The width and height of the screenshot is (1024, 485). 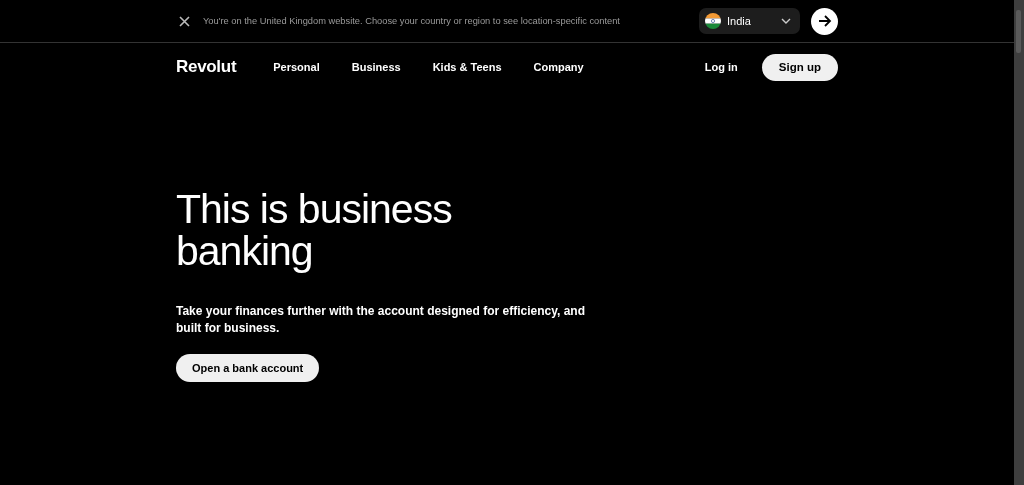 What do you see at coordinates (713, 21) in the screenshot?
I see `flag-icon` at bounding box center [713, 21].